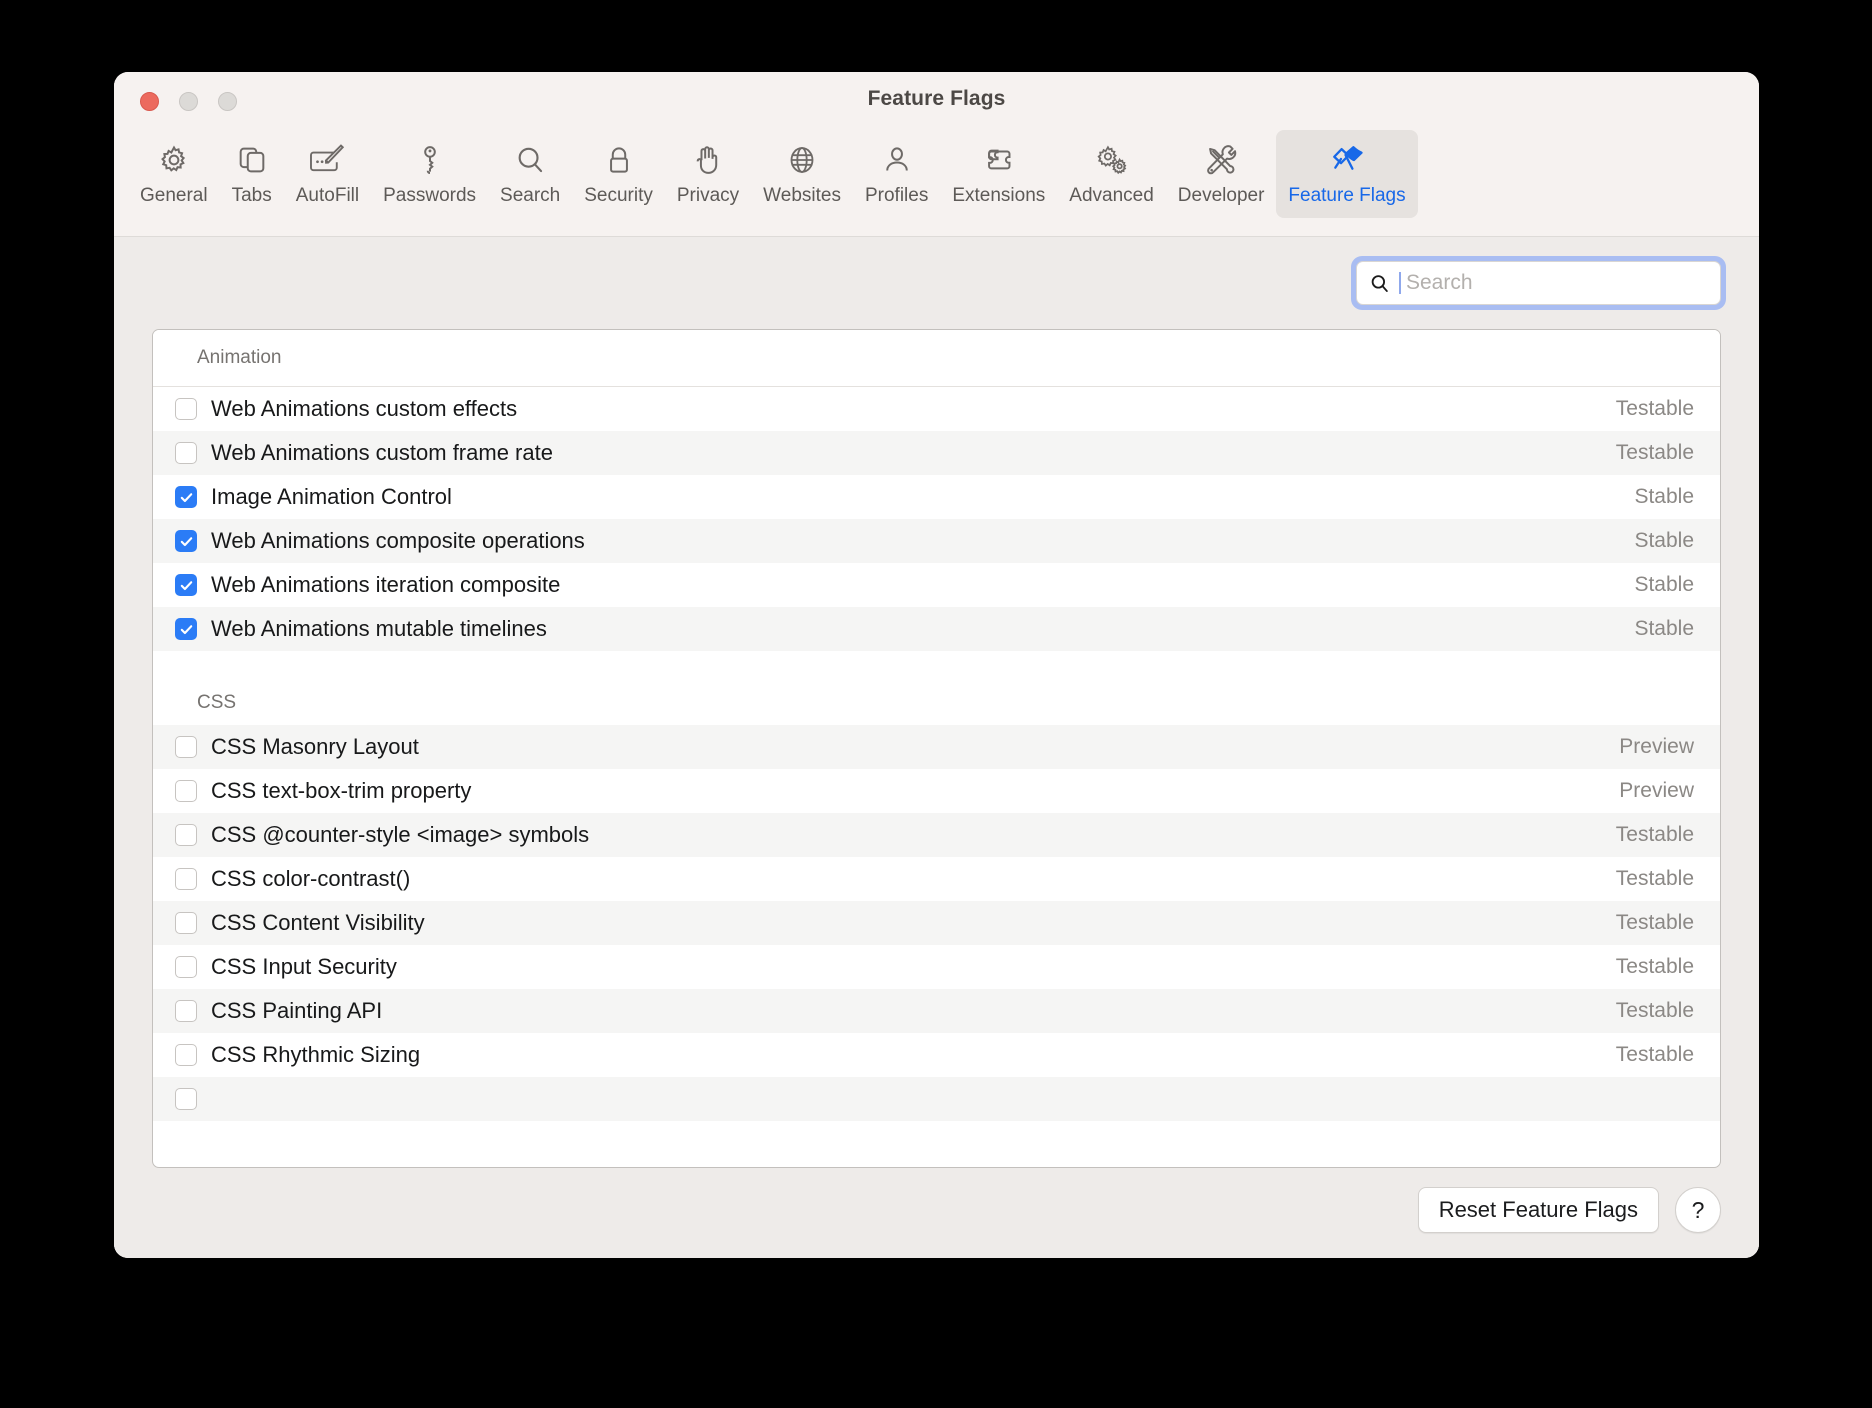  What do you see at coordinates (1112, 160) in the screenshot?
I see `double-gear-icon` at bounding box center [1112, 160].